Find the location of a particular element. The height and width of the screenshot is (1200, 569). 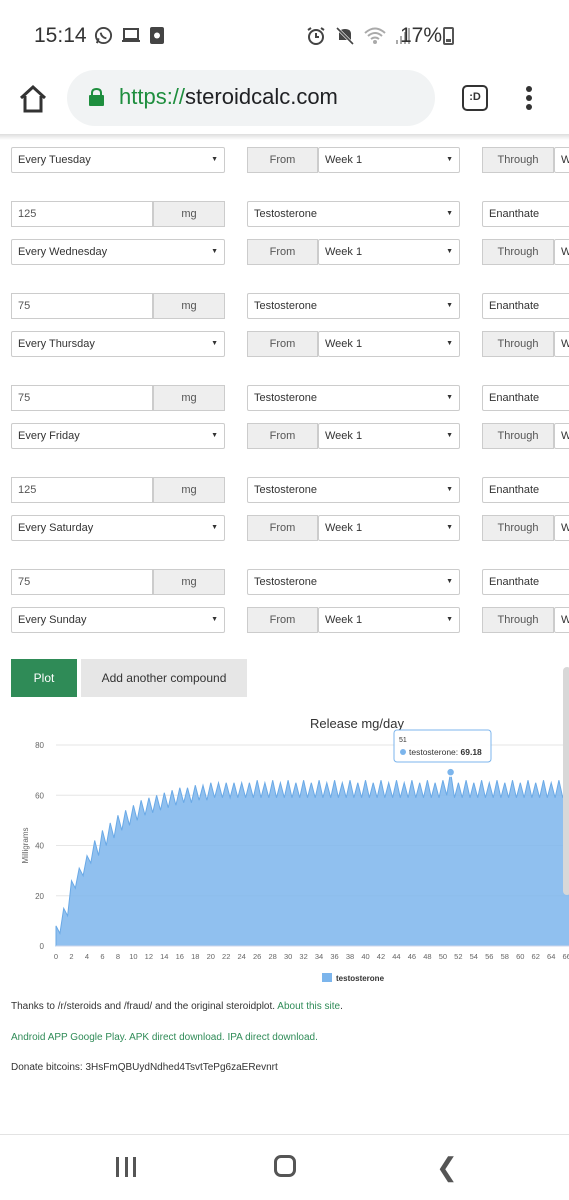

ipa-download-link: IPA direct download. is located at coordinates (272, 1037).